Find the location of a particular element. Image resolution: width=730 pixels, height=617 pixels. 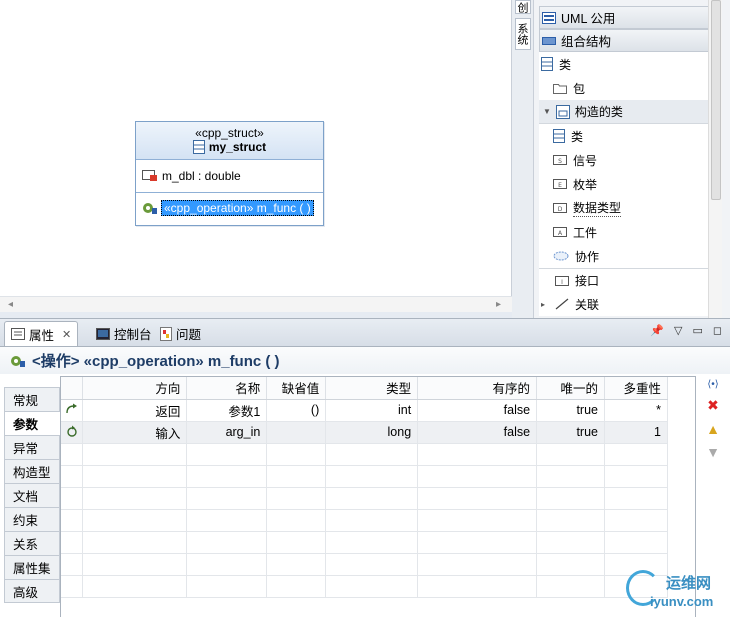

palette-item-association: ▸ 关联 is located at coordinates (629, 304).